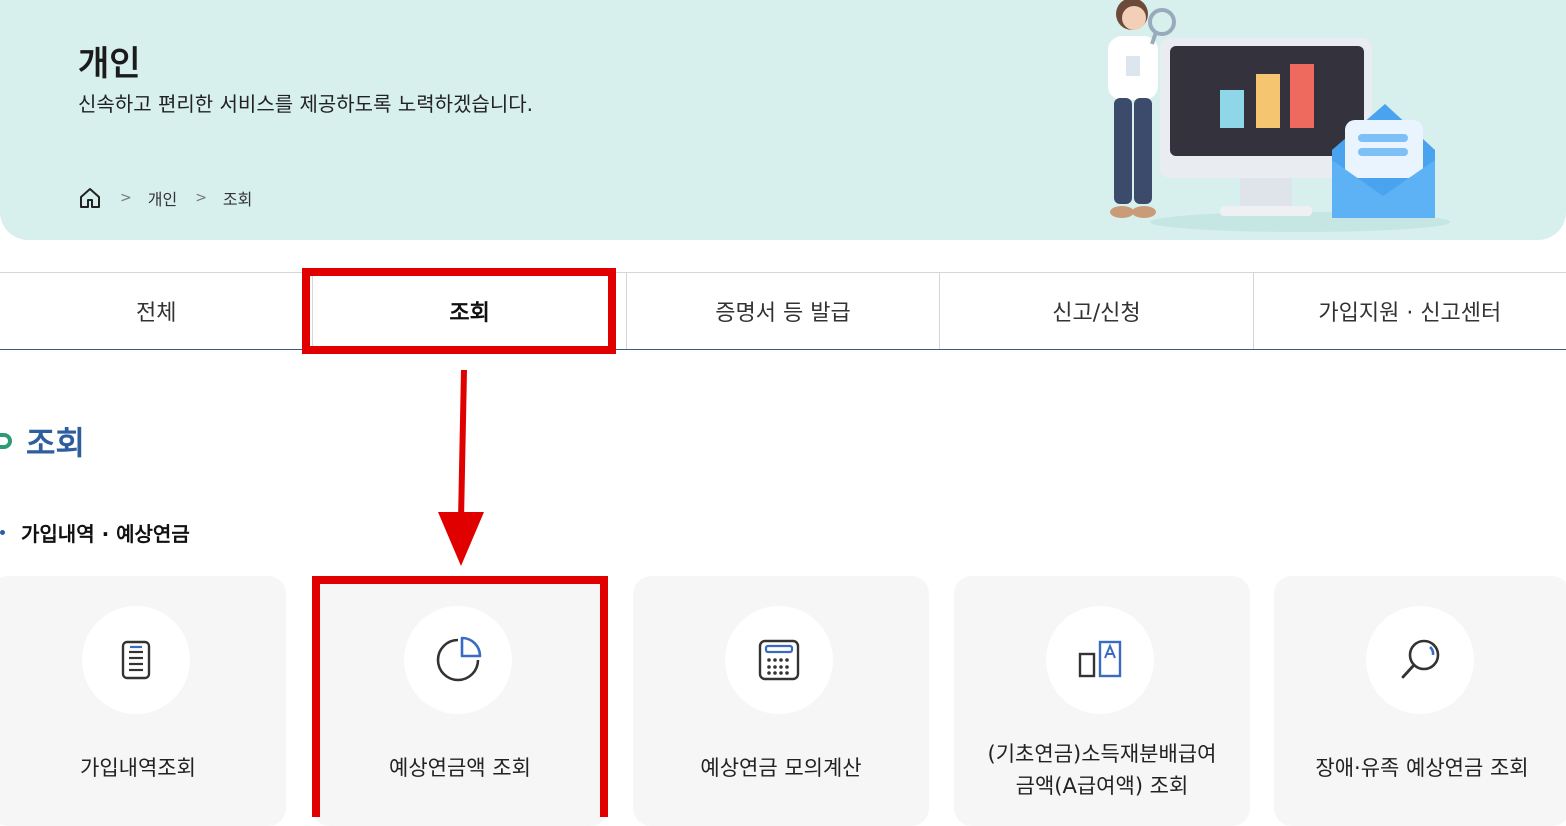 The height and width of the screenshot is (826, 1566). Describe the element at coordinates (105, 534) in the screenshot. I see `subsection-title-text: 가입내역 · 예상연금` at that location.